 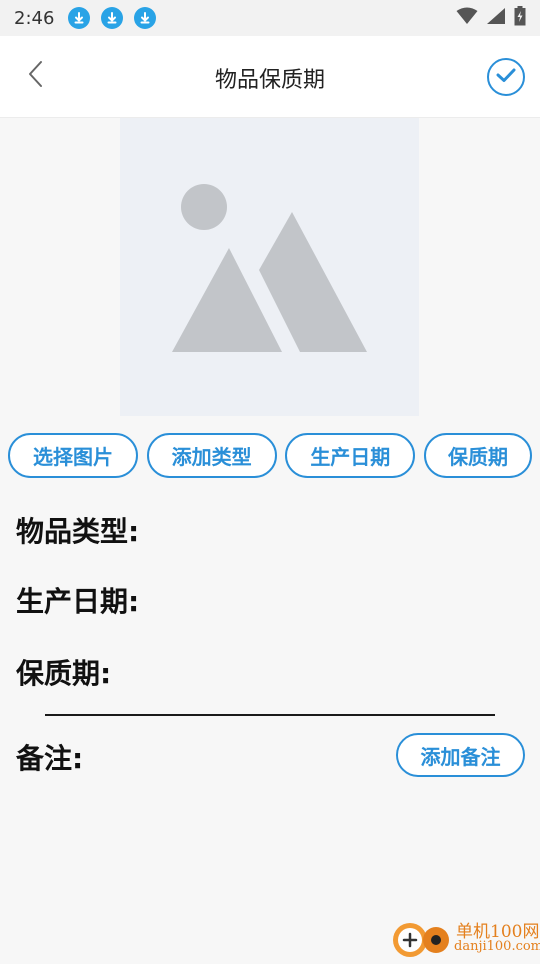 I want to click on item-type-label: 物品类型:, so click(x=78, y=531).